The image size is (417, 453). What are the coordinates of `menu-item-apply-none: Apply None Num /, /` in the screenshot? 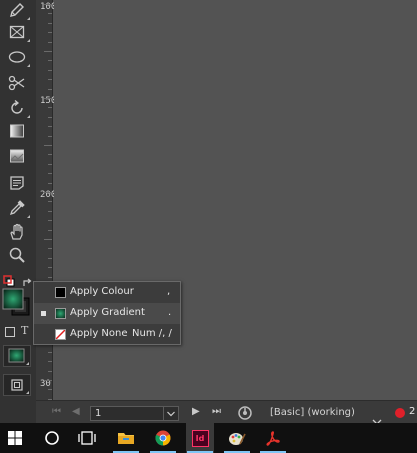 It's located at (107, 334).